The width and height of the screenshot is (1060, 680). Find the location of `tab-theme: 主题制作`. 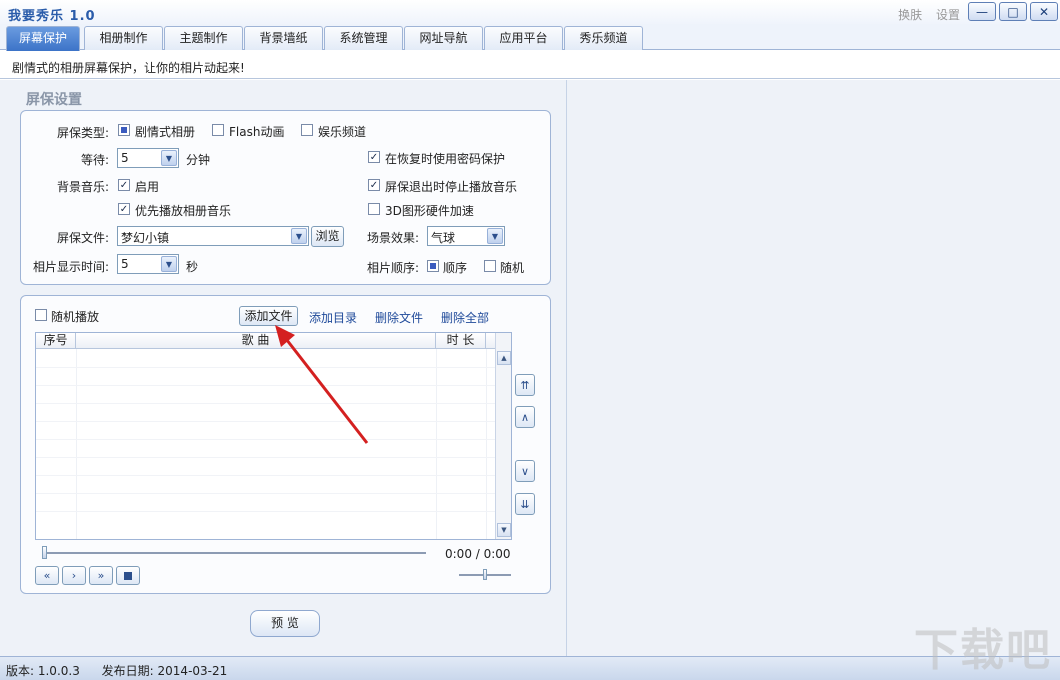

tab-theme: 主题制作 is located at coordinates (203, 38).